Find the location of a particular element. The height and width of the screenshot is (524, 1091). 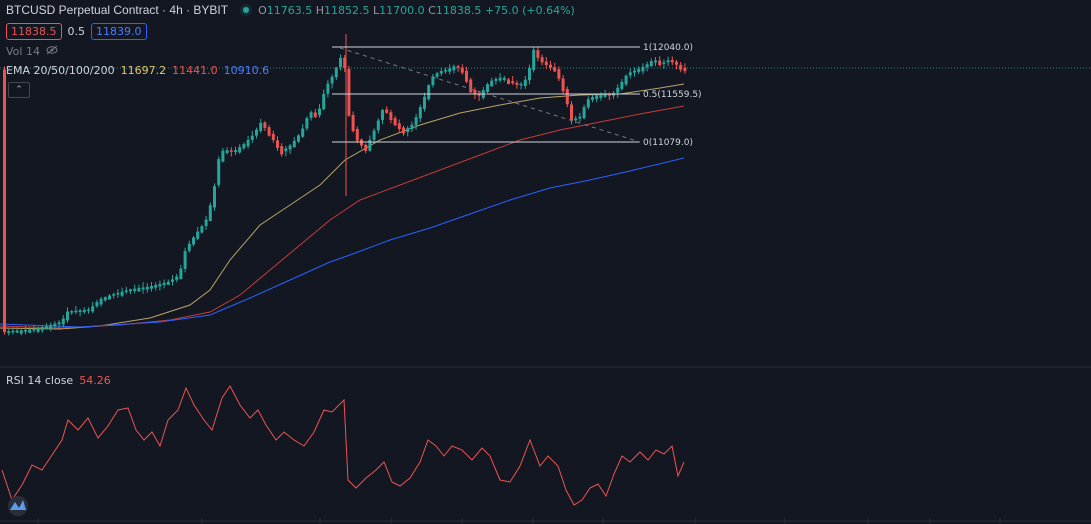

symbol-title: BTCUSD Perpetual Contract · 4h · BYBIT is located at coordinates (117, 10).